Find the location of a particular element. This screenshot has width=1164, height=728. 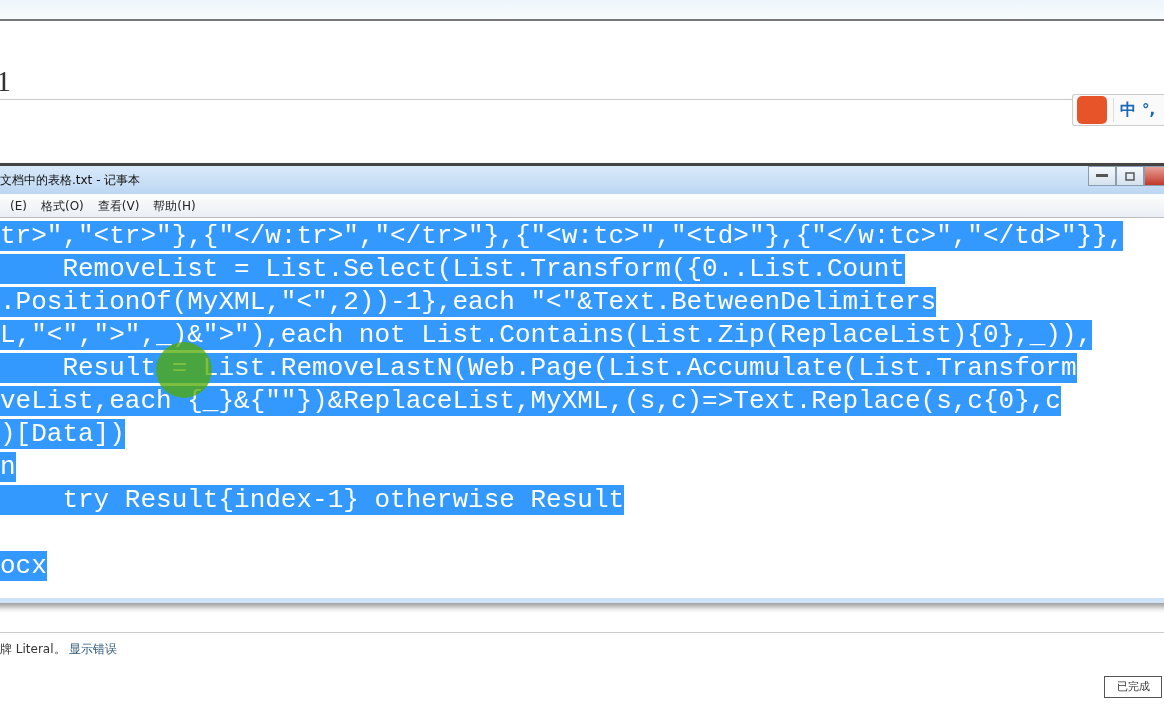

status-text: 牌 Literal。 is located at coordinates (33, 649).